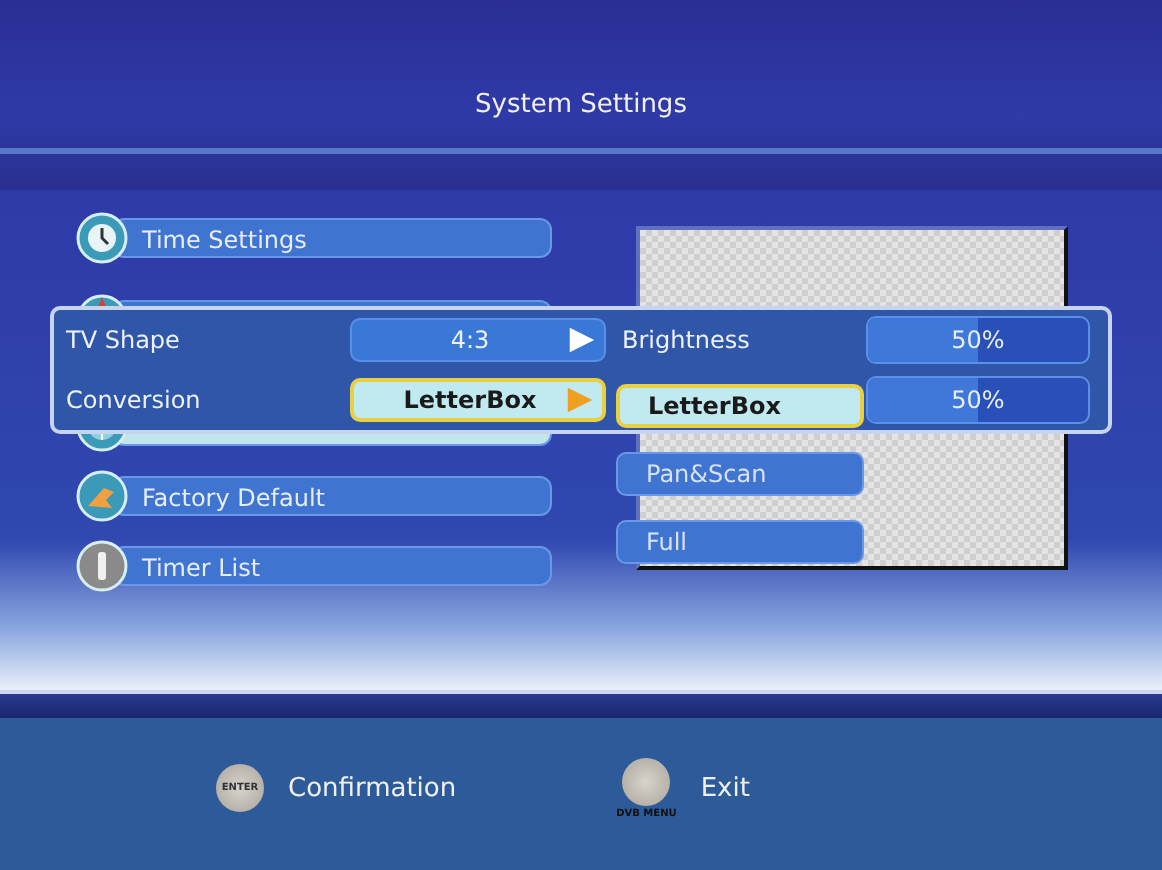  Describe the element at coordinates (124, 340) in the screenshot. I see `setting-label: TV Shape` at that location.